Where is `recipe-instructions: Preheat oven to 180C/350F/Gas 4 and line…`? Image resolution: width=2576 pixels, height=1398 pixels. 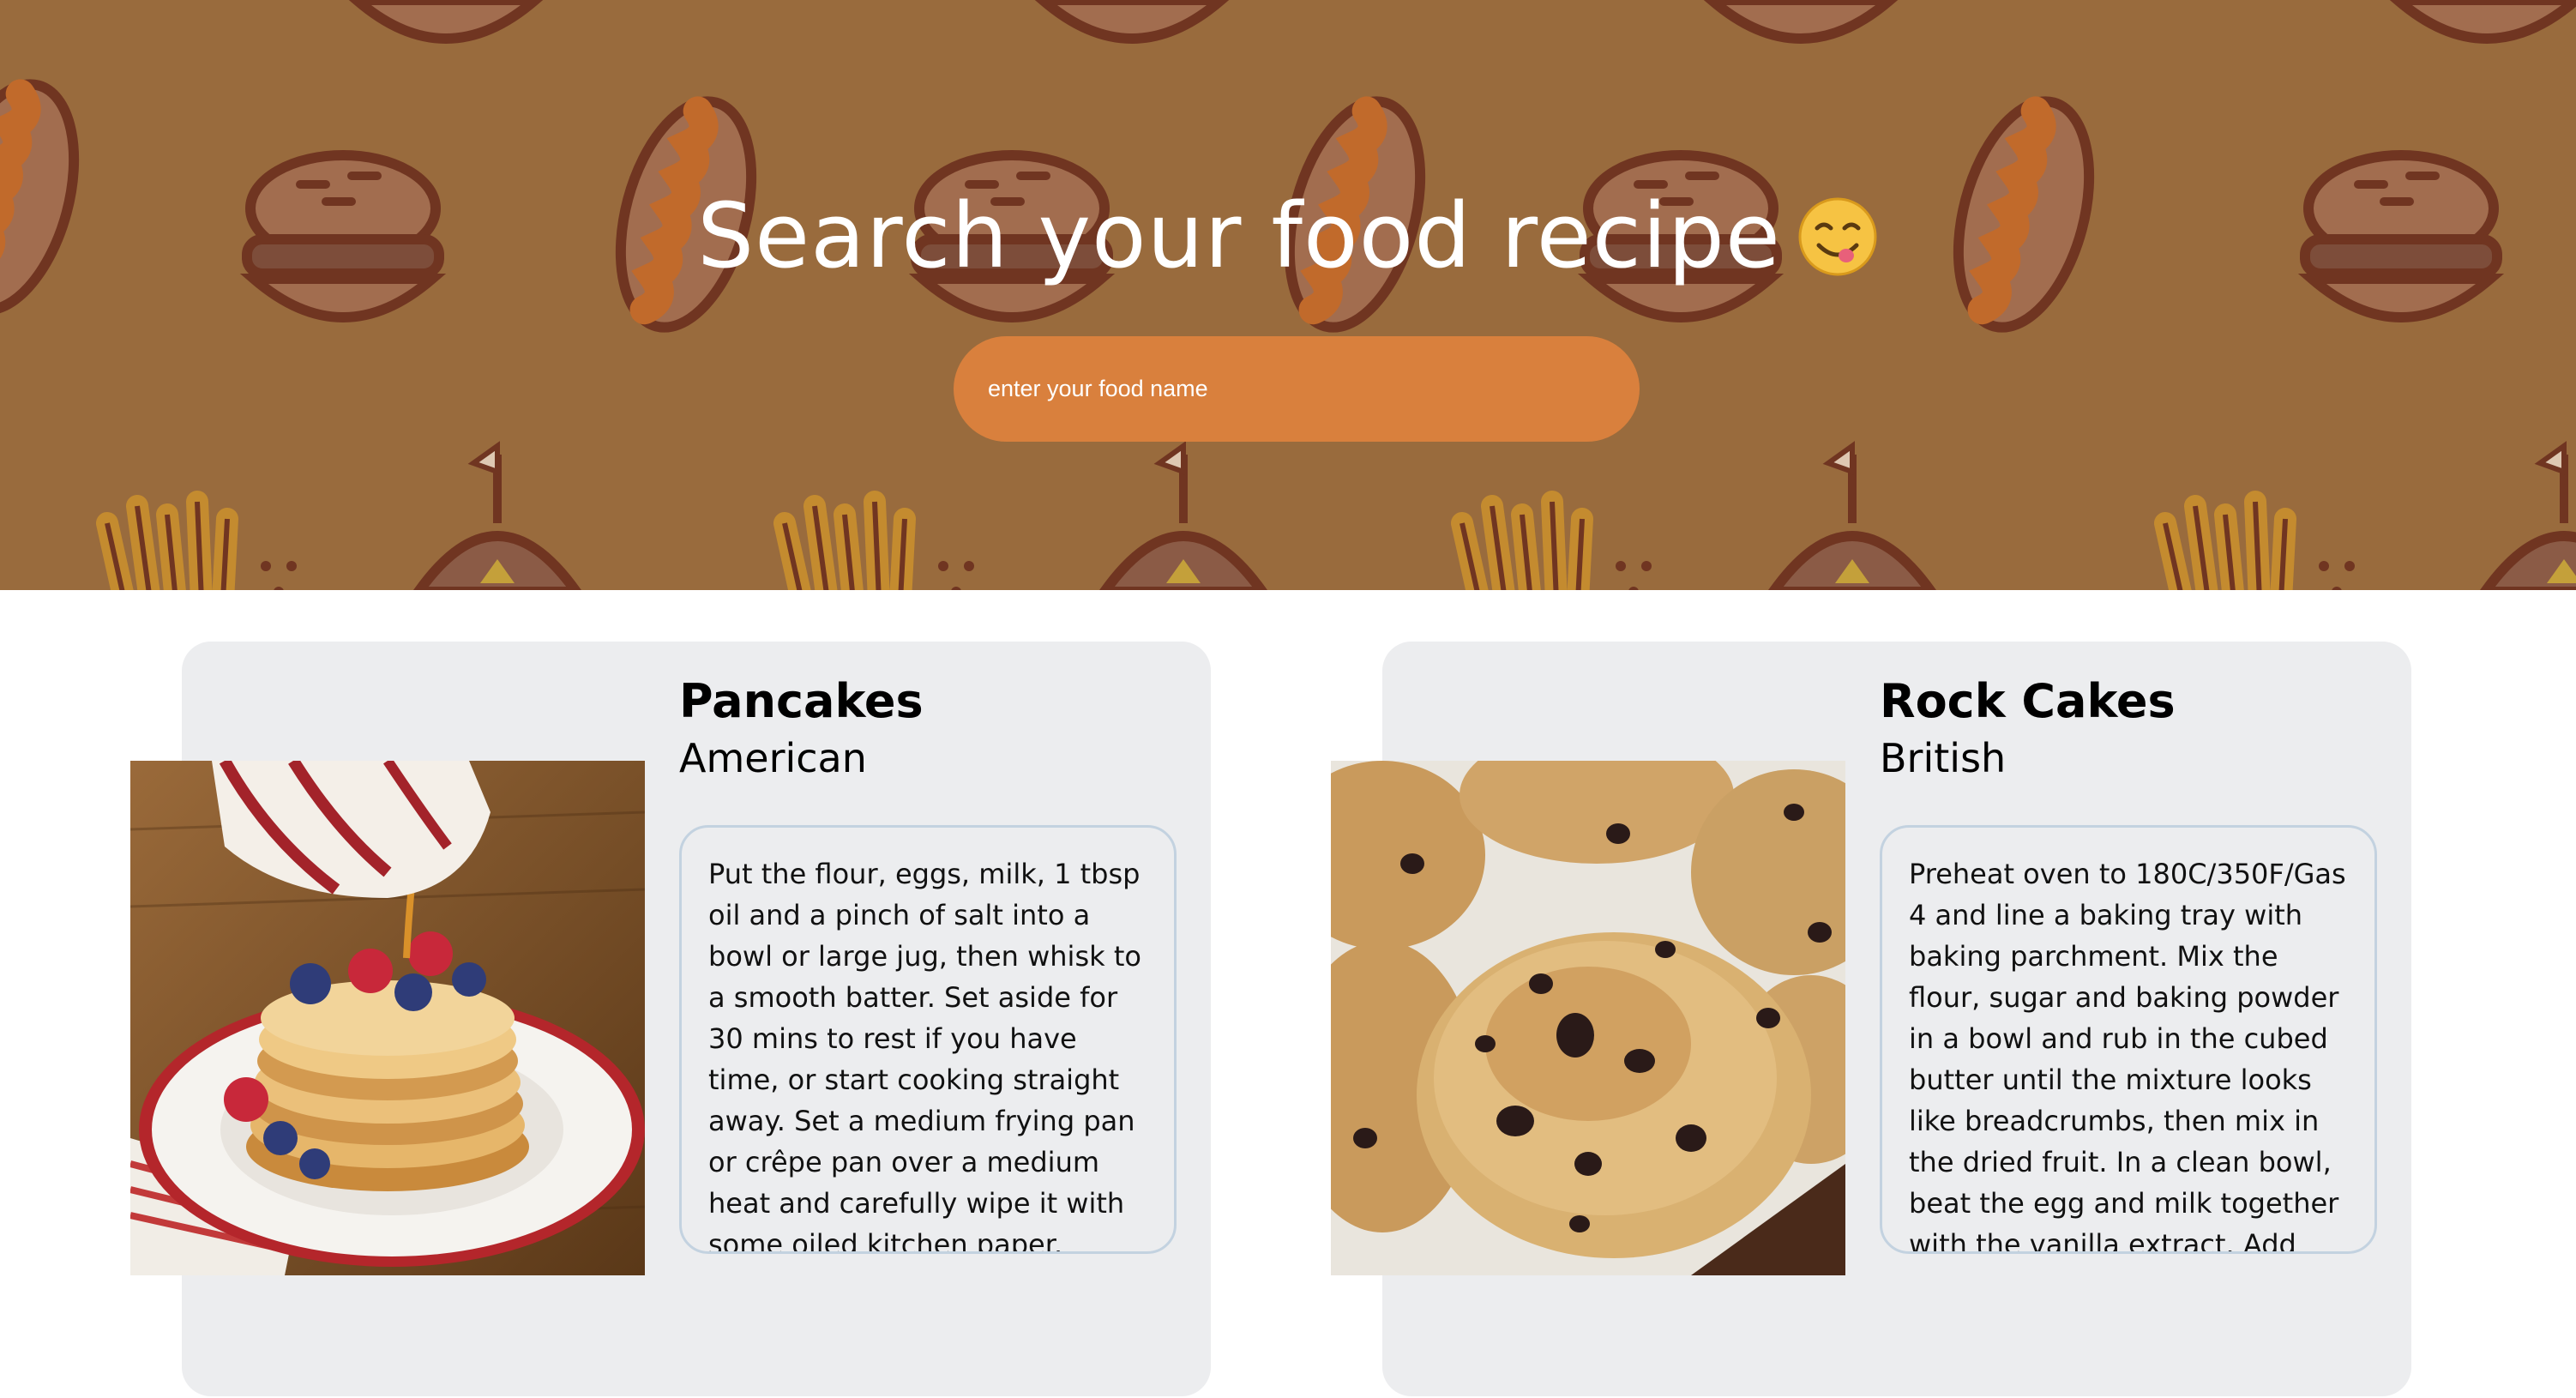 recipe-instructions: Preheat oven to 180C/350F/Gas 4 and line… is located at coordinates (2128, 1039).